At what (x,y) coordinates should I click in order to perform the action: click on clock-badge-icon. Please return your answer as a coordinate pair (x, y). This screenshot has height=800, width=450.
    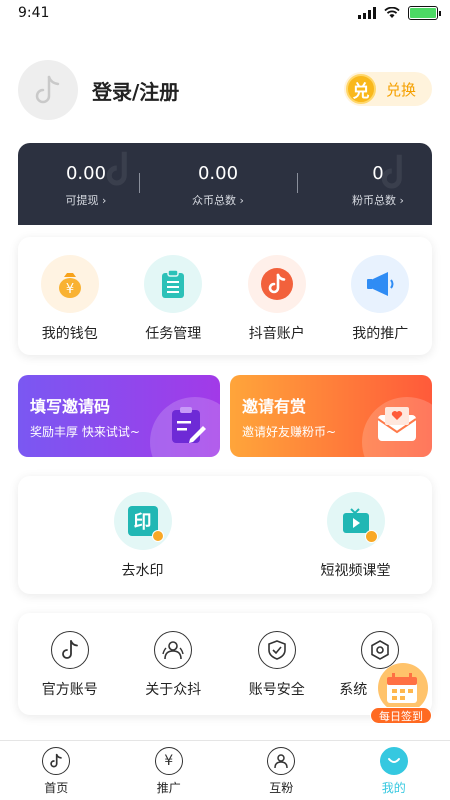
    Looking at the image, I should click on (371, 536).